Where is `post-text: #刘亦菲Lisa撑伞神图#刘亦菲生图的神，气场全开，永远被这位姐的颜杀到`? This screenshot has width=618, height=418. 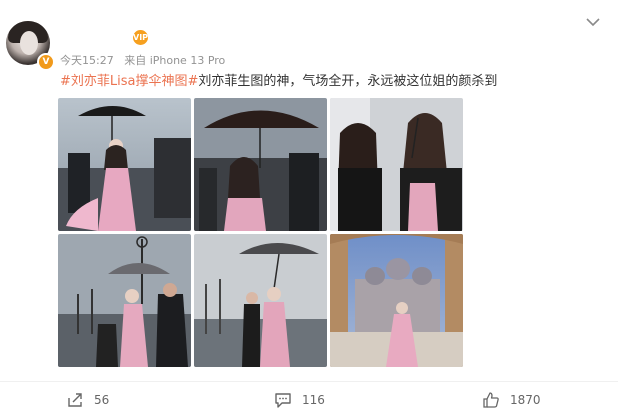 post-text: #刘亦菲Lisa撑伞神图#刘亦菲生图的神，气场全开，永远被这位姐的颜杀到 is located at coordinates (278, 82).